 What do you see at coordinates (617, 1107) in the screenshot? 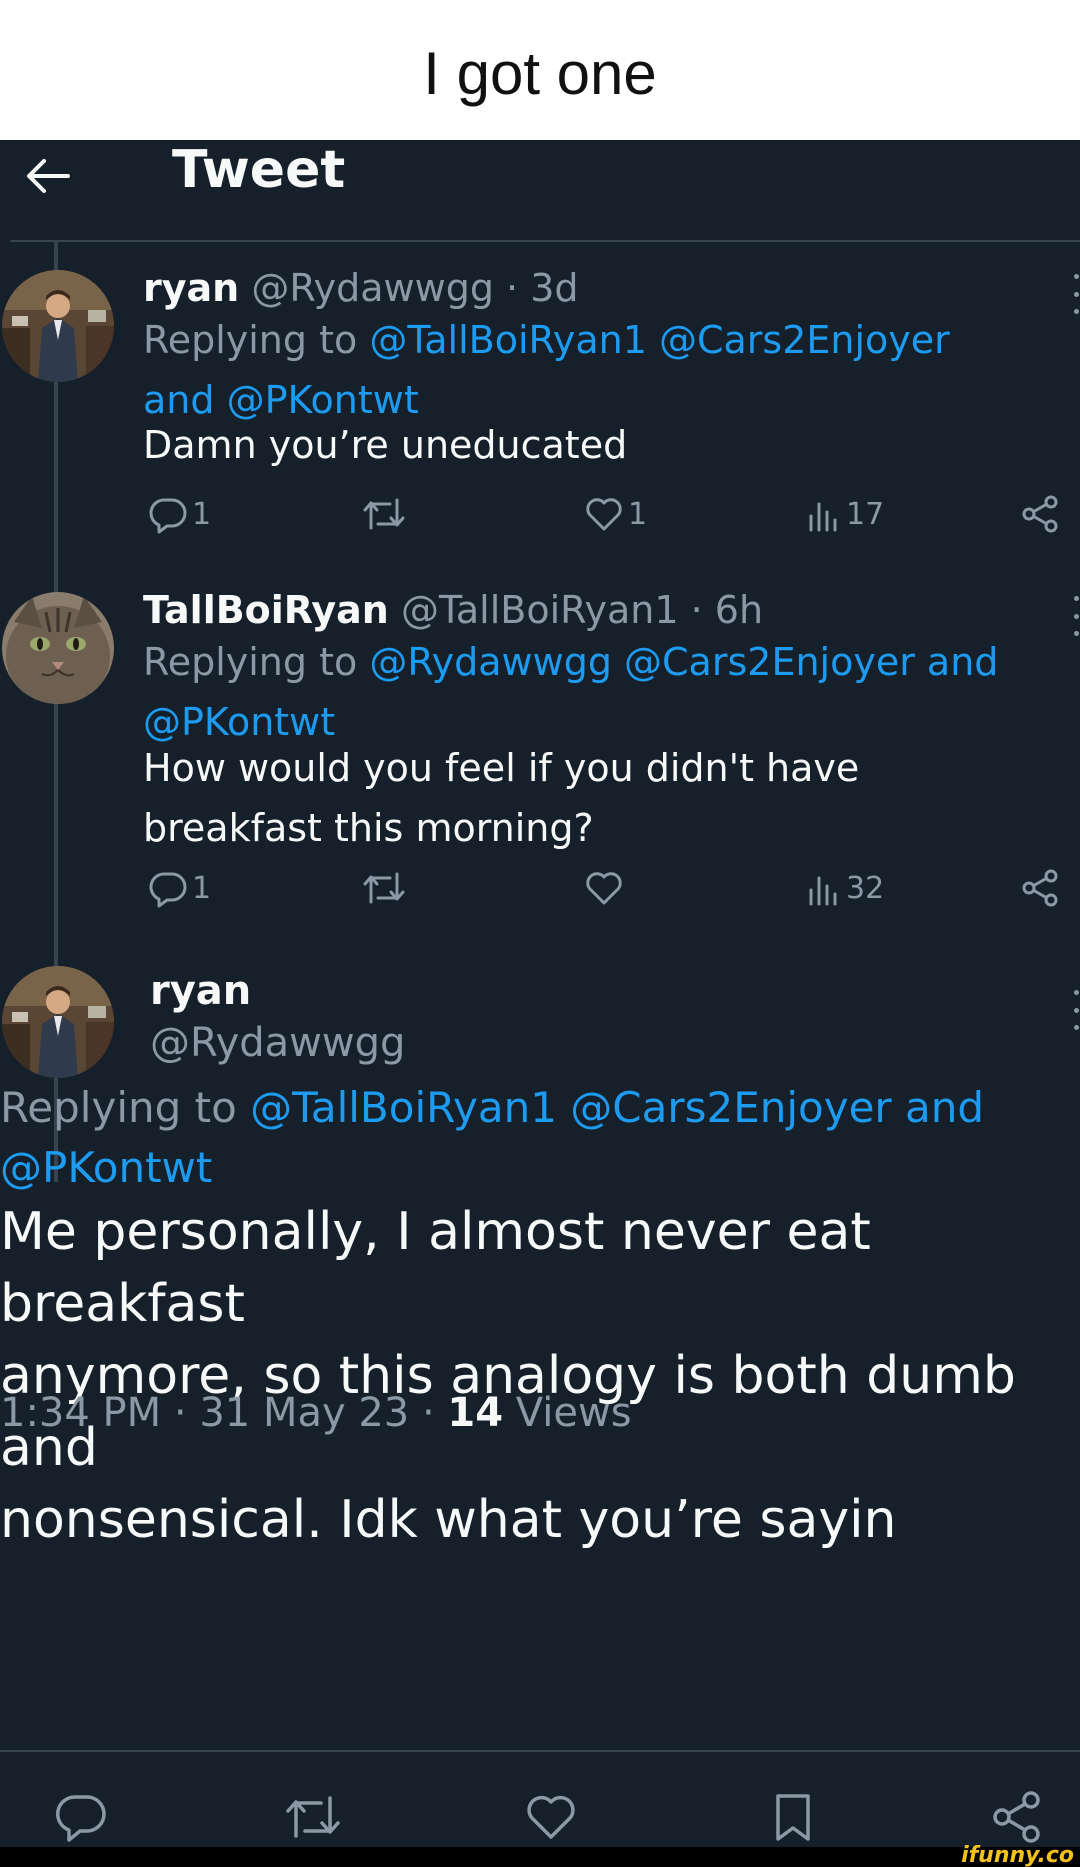
I see `mention-link: @TallBoiRyan1 @Cars2Enjoyer and` at bounding box center [617, 1107].